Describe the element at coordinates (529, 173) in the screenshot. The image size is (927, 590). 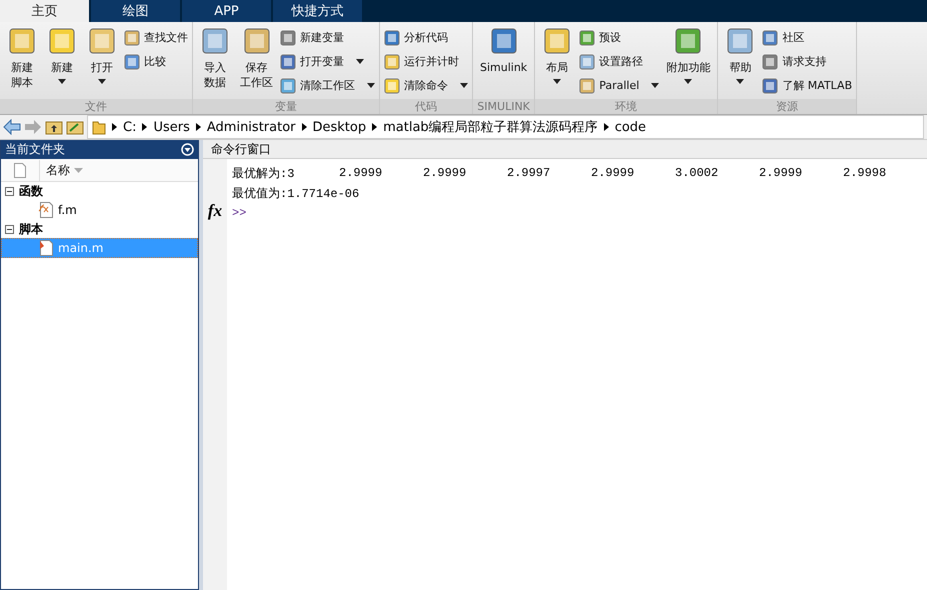
I see `output-text: 2.9997` at that location.